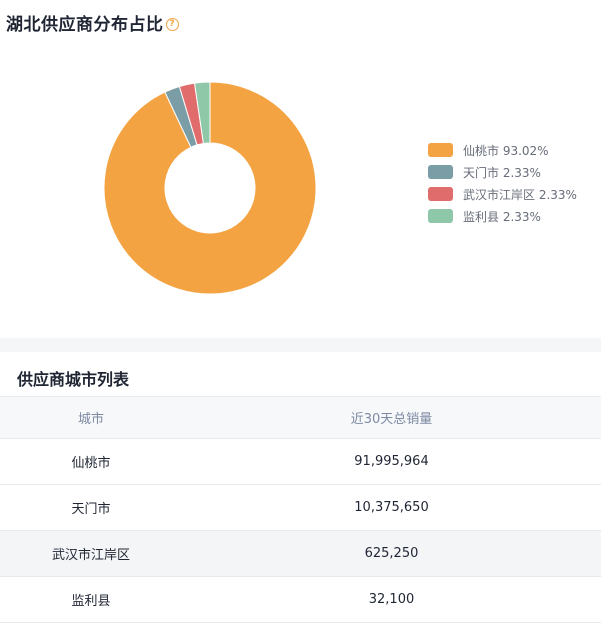 The width and height of the screenshot is (601, 623). I want to click on sales-cell: 32,100, so click(391, 599).